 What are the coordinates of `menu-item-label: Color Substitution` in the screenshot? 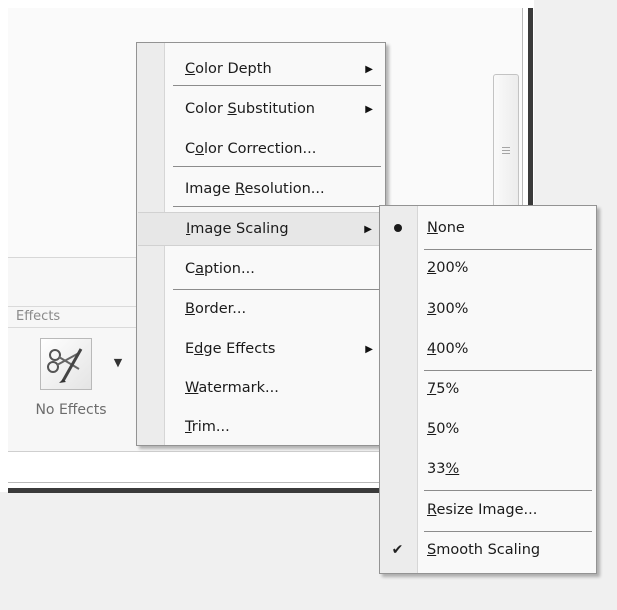 It's located at (250, 109).